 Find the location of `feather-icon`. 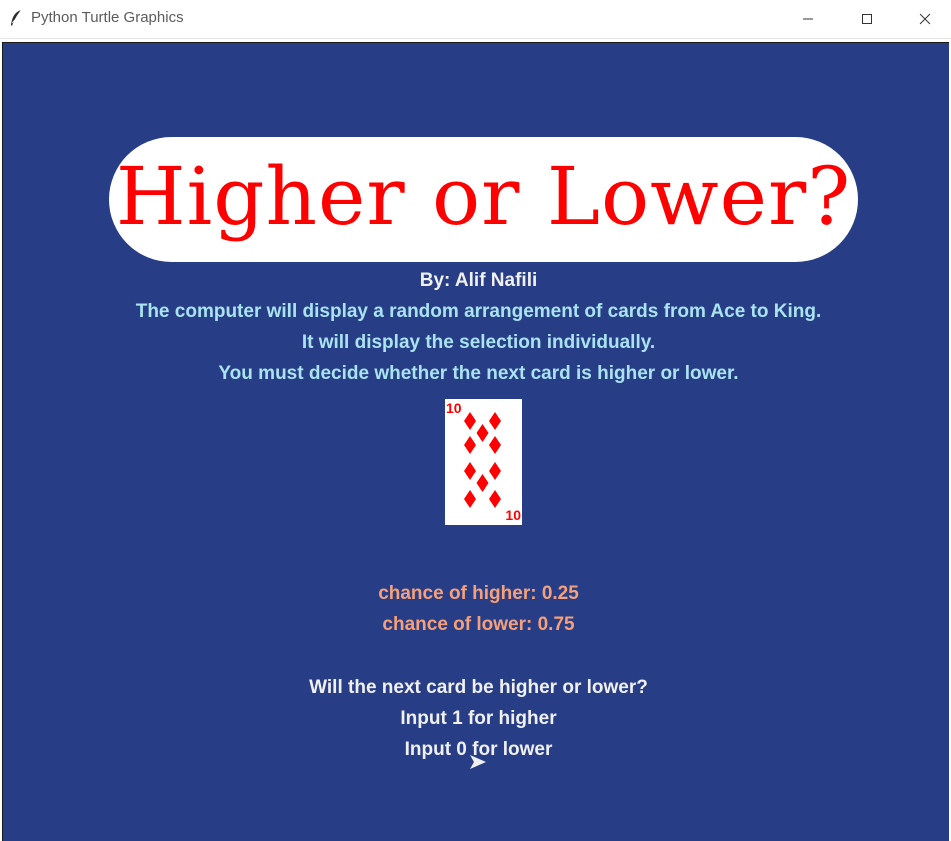

feather-icon is located at coordinates (16, 17).